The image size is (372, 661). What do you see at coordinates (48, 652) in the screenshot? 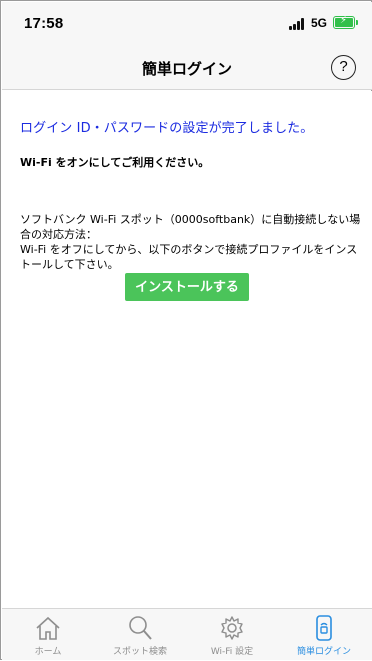
I see `tab-label: ホーム` at bounding box center [48, 652].